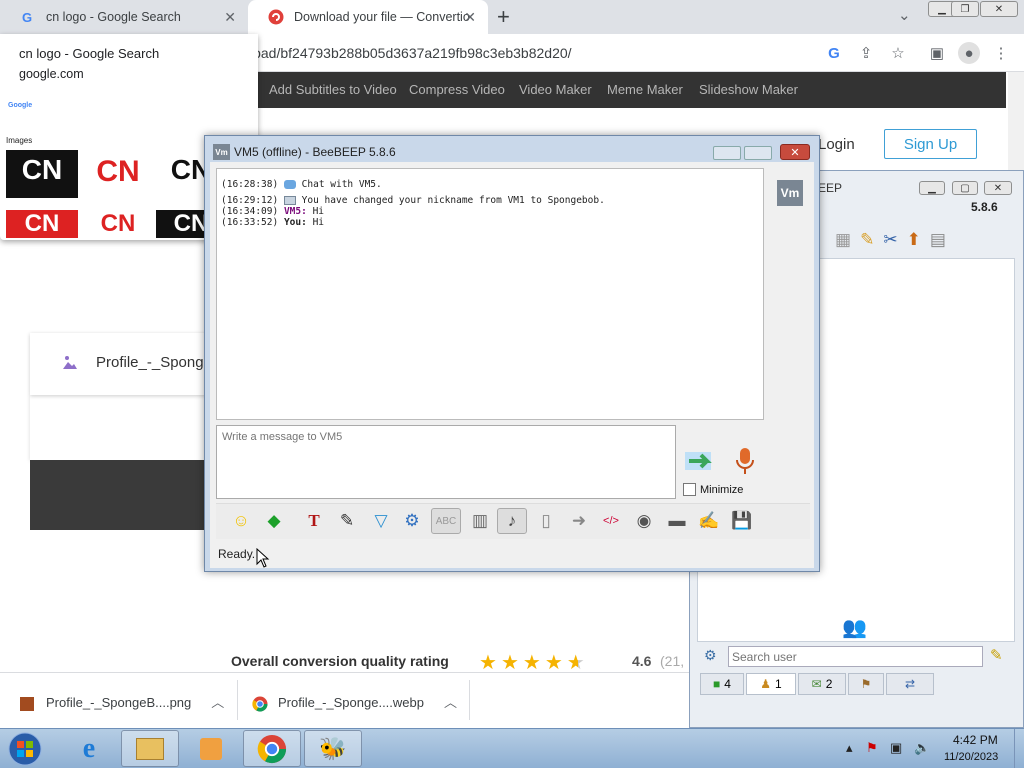  I want to click on tab-groups: ⚑, so click(866, 684).